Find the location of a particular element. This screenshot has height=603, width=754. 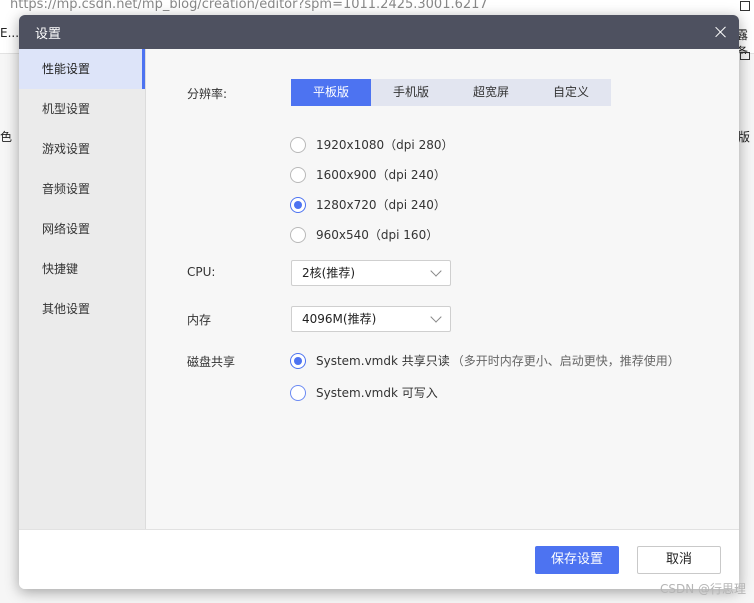

monitor-icon is located at coordinates (745, 56).